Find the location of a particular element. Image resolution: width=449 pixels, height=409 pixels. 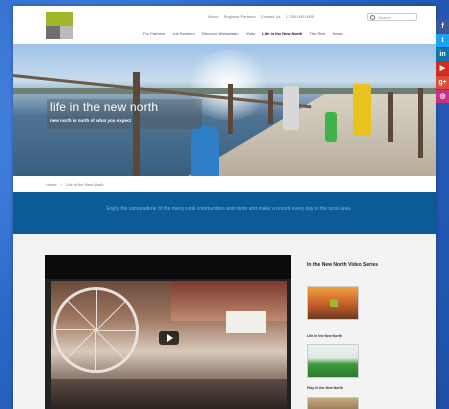

nav-item-job-seekers: Job Seekers is located at coordinates (183, 33).